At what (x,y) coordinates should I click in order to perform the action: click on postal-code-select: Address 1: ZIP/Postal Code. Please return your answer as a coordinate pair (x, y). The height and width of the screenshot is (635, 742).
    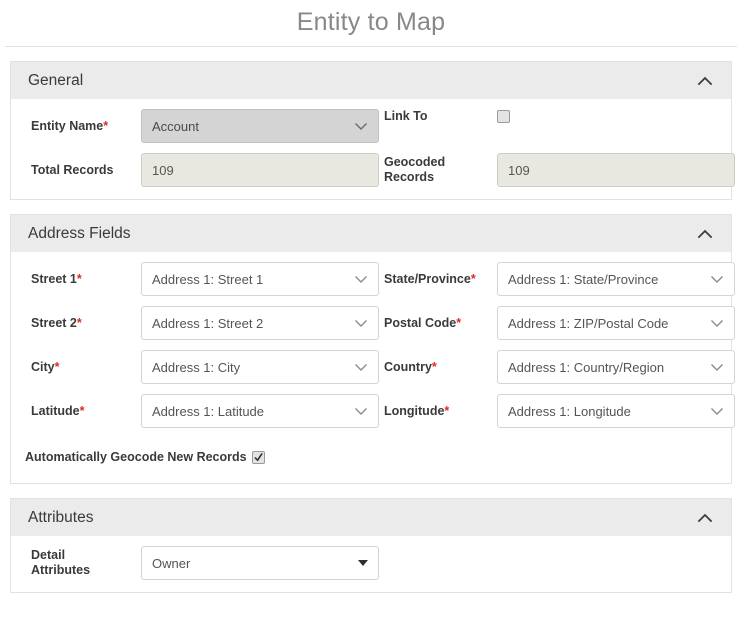
    Looking at the image, I should click on (616, 323).